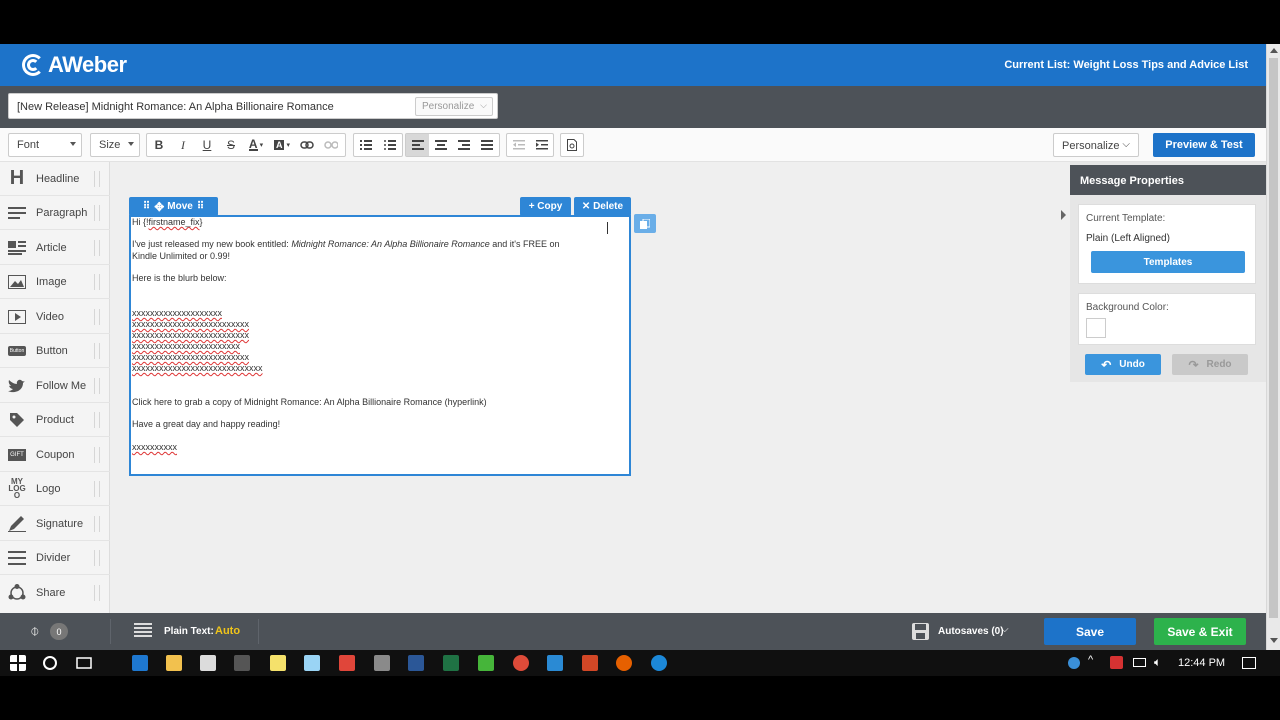 The image size is (1280, 720). Describe the element at coordinates (35, 632) in the screenshot. I see `paperclip-icon: ⌽` at that location.